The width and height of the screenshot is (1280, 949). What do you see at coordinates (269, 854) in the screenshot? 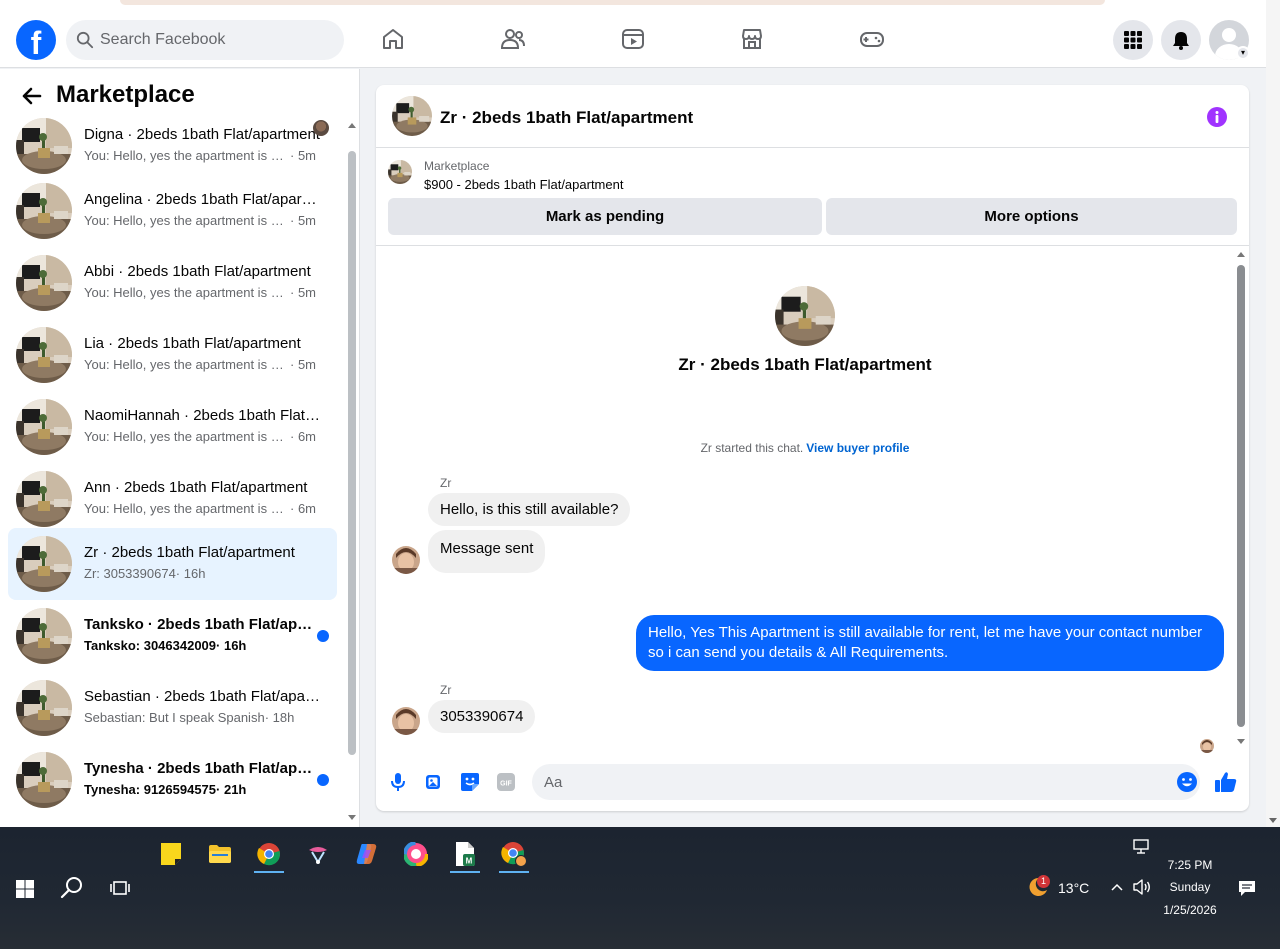
I see `chrome-icon` at bounding box center [269, 854].